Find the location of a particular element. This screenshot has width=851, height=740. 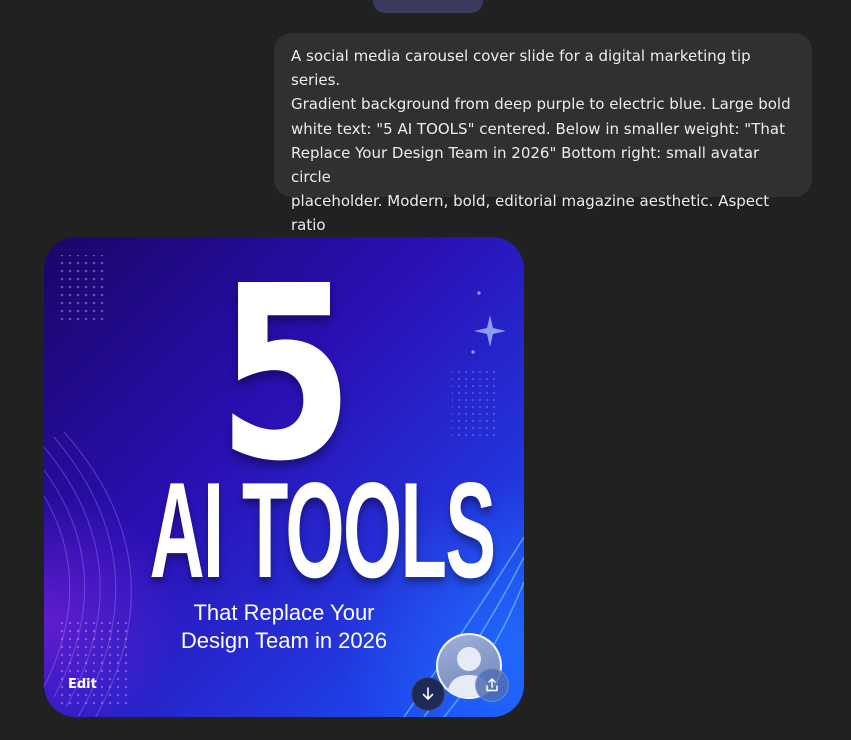

arrow-down-icon is located at coordinates (428, 693).